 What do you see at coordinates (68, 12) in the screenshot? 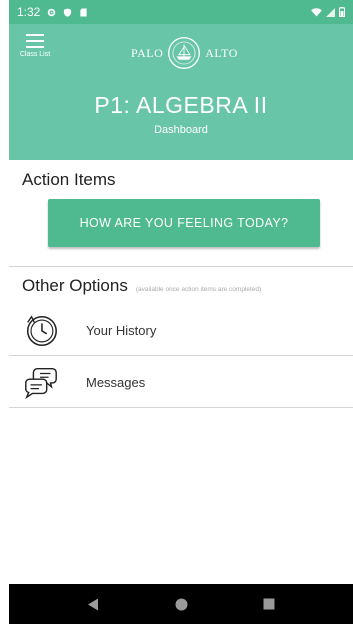
I see `shield-icon` at bounding box center [68, 12].